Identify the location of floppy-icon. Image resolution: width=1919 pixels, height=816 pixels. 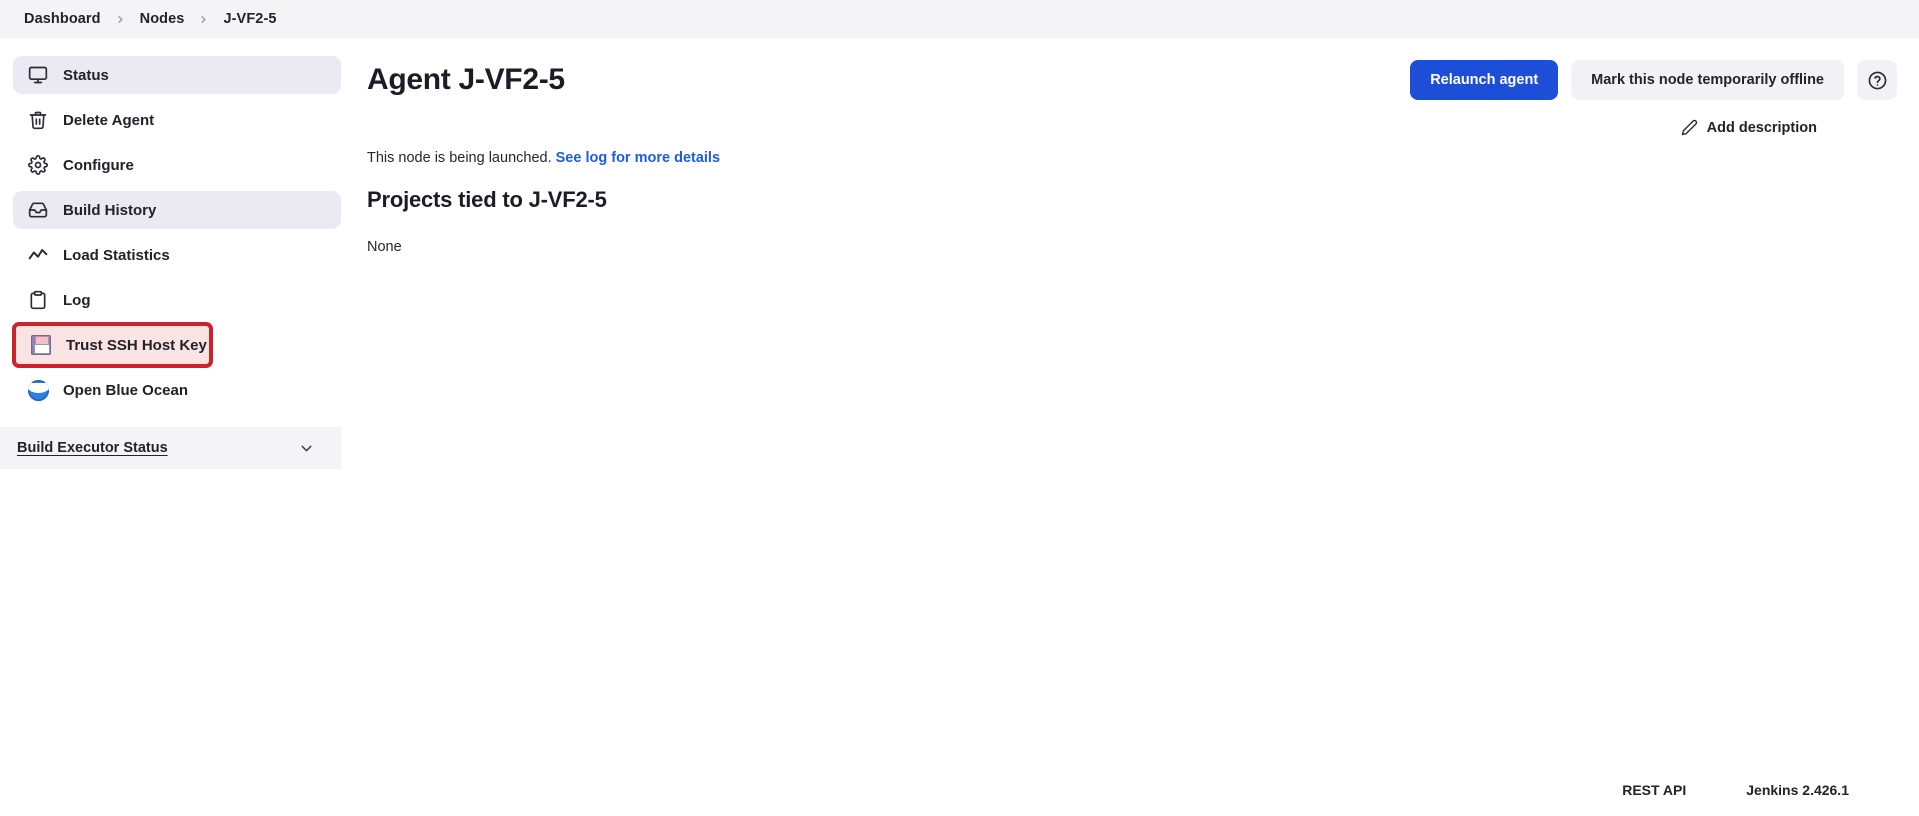
(41, 345).